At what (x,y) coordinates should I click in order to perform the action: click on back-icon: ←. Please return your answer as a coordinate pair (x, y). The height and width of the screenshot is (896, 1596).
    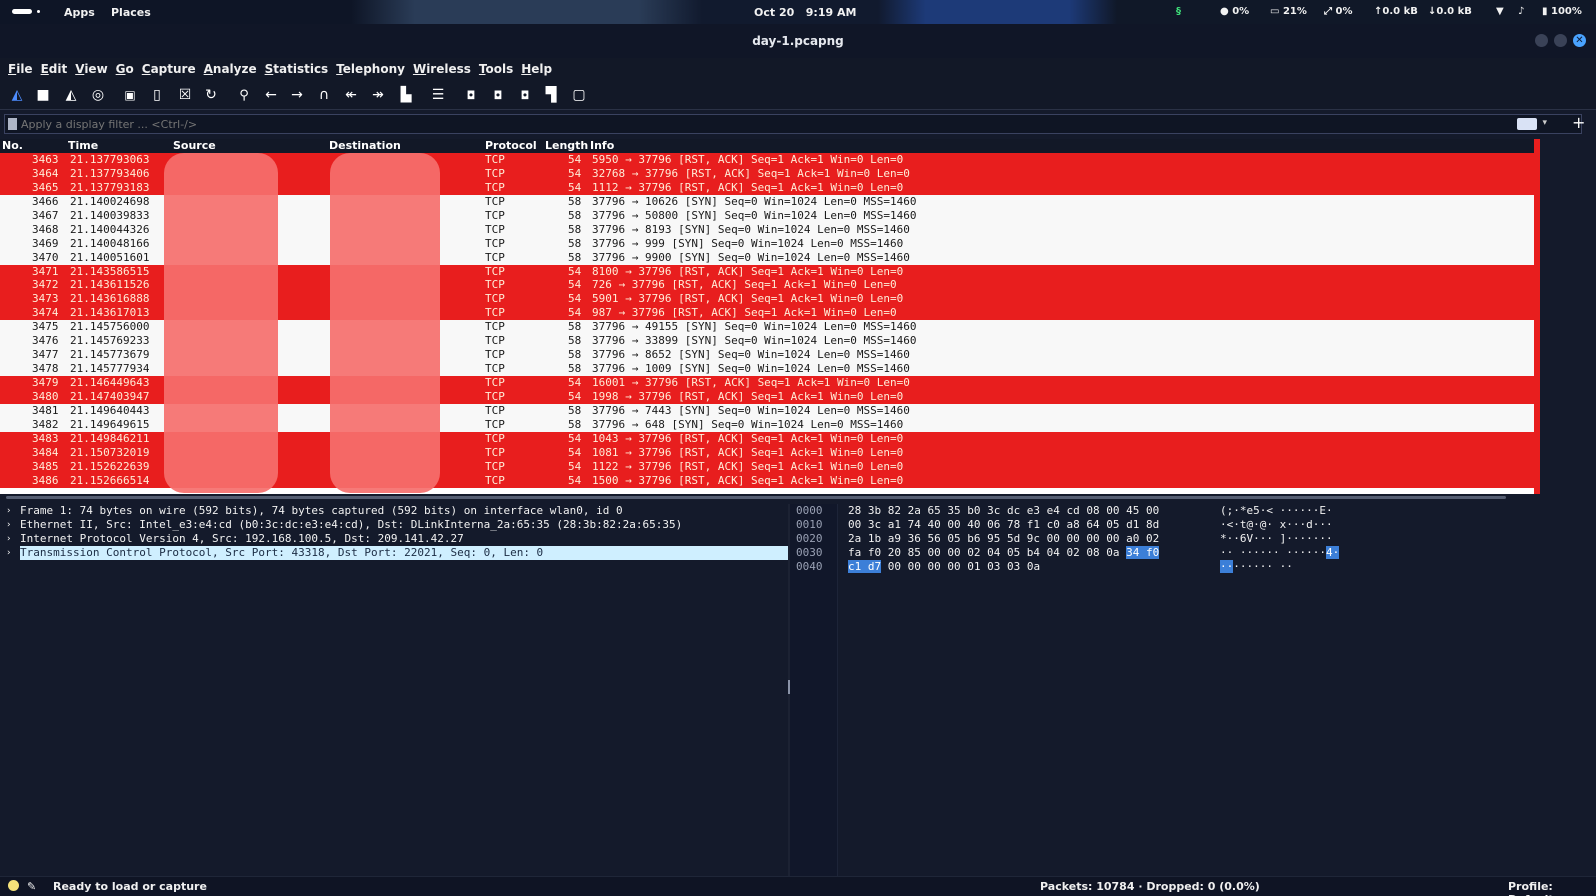
    Looking at the image, I should click on (271, 95).